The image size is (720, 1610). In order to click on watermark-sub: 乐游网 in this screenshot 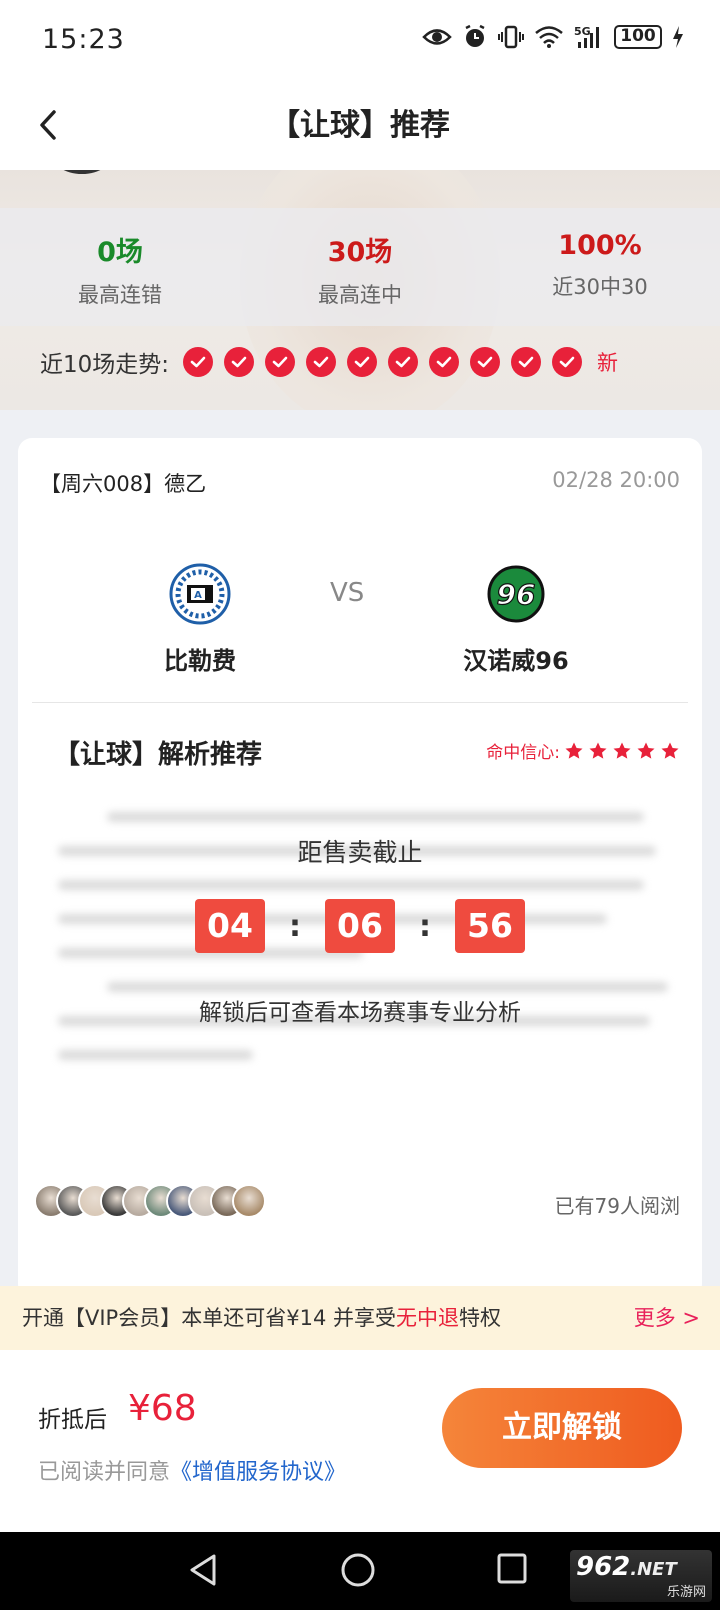, I will do `click(686, 1592)`.